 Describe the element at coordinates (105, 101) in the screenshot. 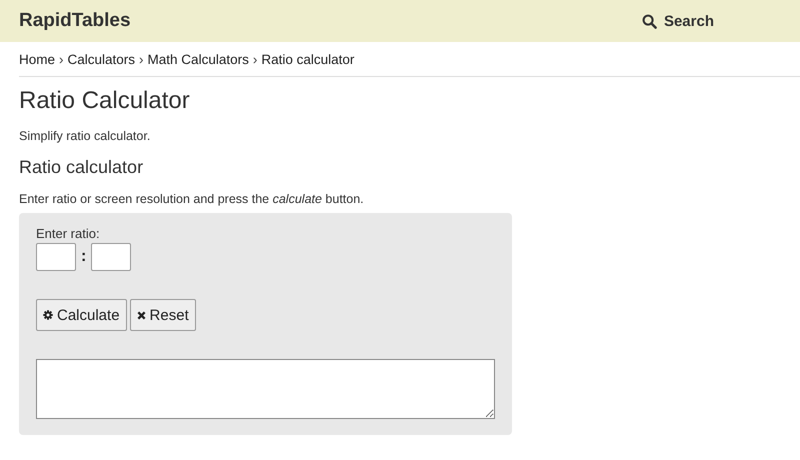

I see `page-title: Ratio Calculator` at that location.